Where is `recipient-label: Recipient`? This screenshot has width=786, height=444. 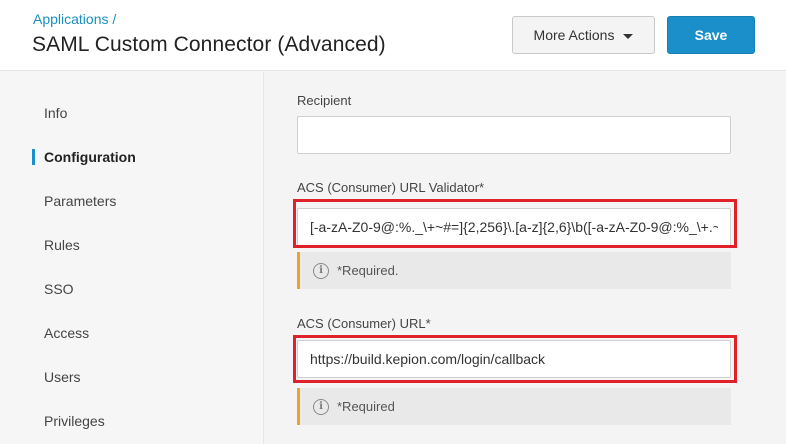 recipient-label: Recipient is located at coordinates (324, 100).